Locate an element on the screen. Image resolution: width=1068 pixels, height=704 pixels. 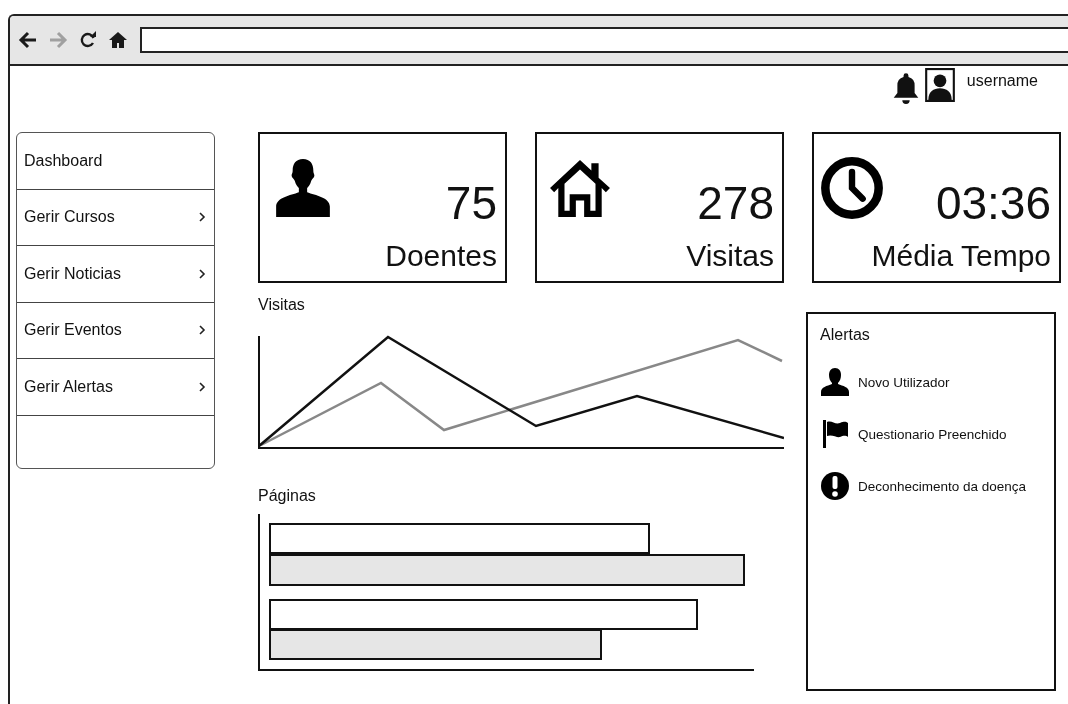
home-icon is located at coordinates (118, 40).